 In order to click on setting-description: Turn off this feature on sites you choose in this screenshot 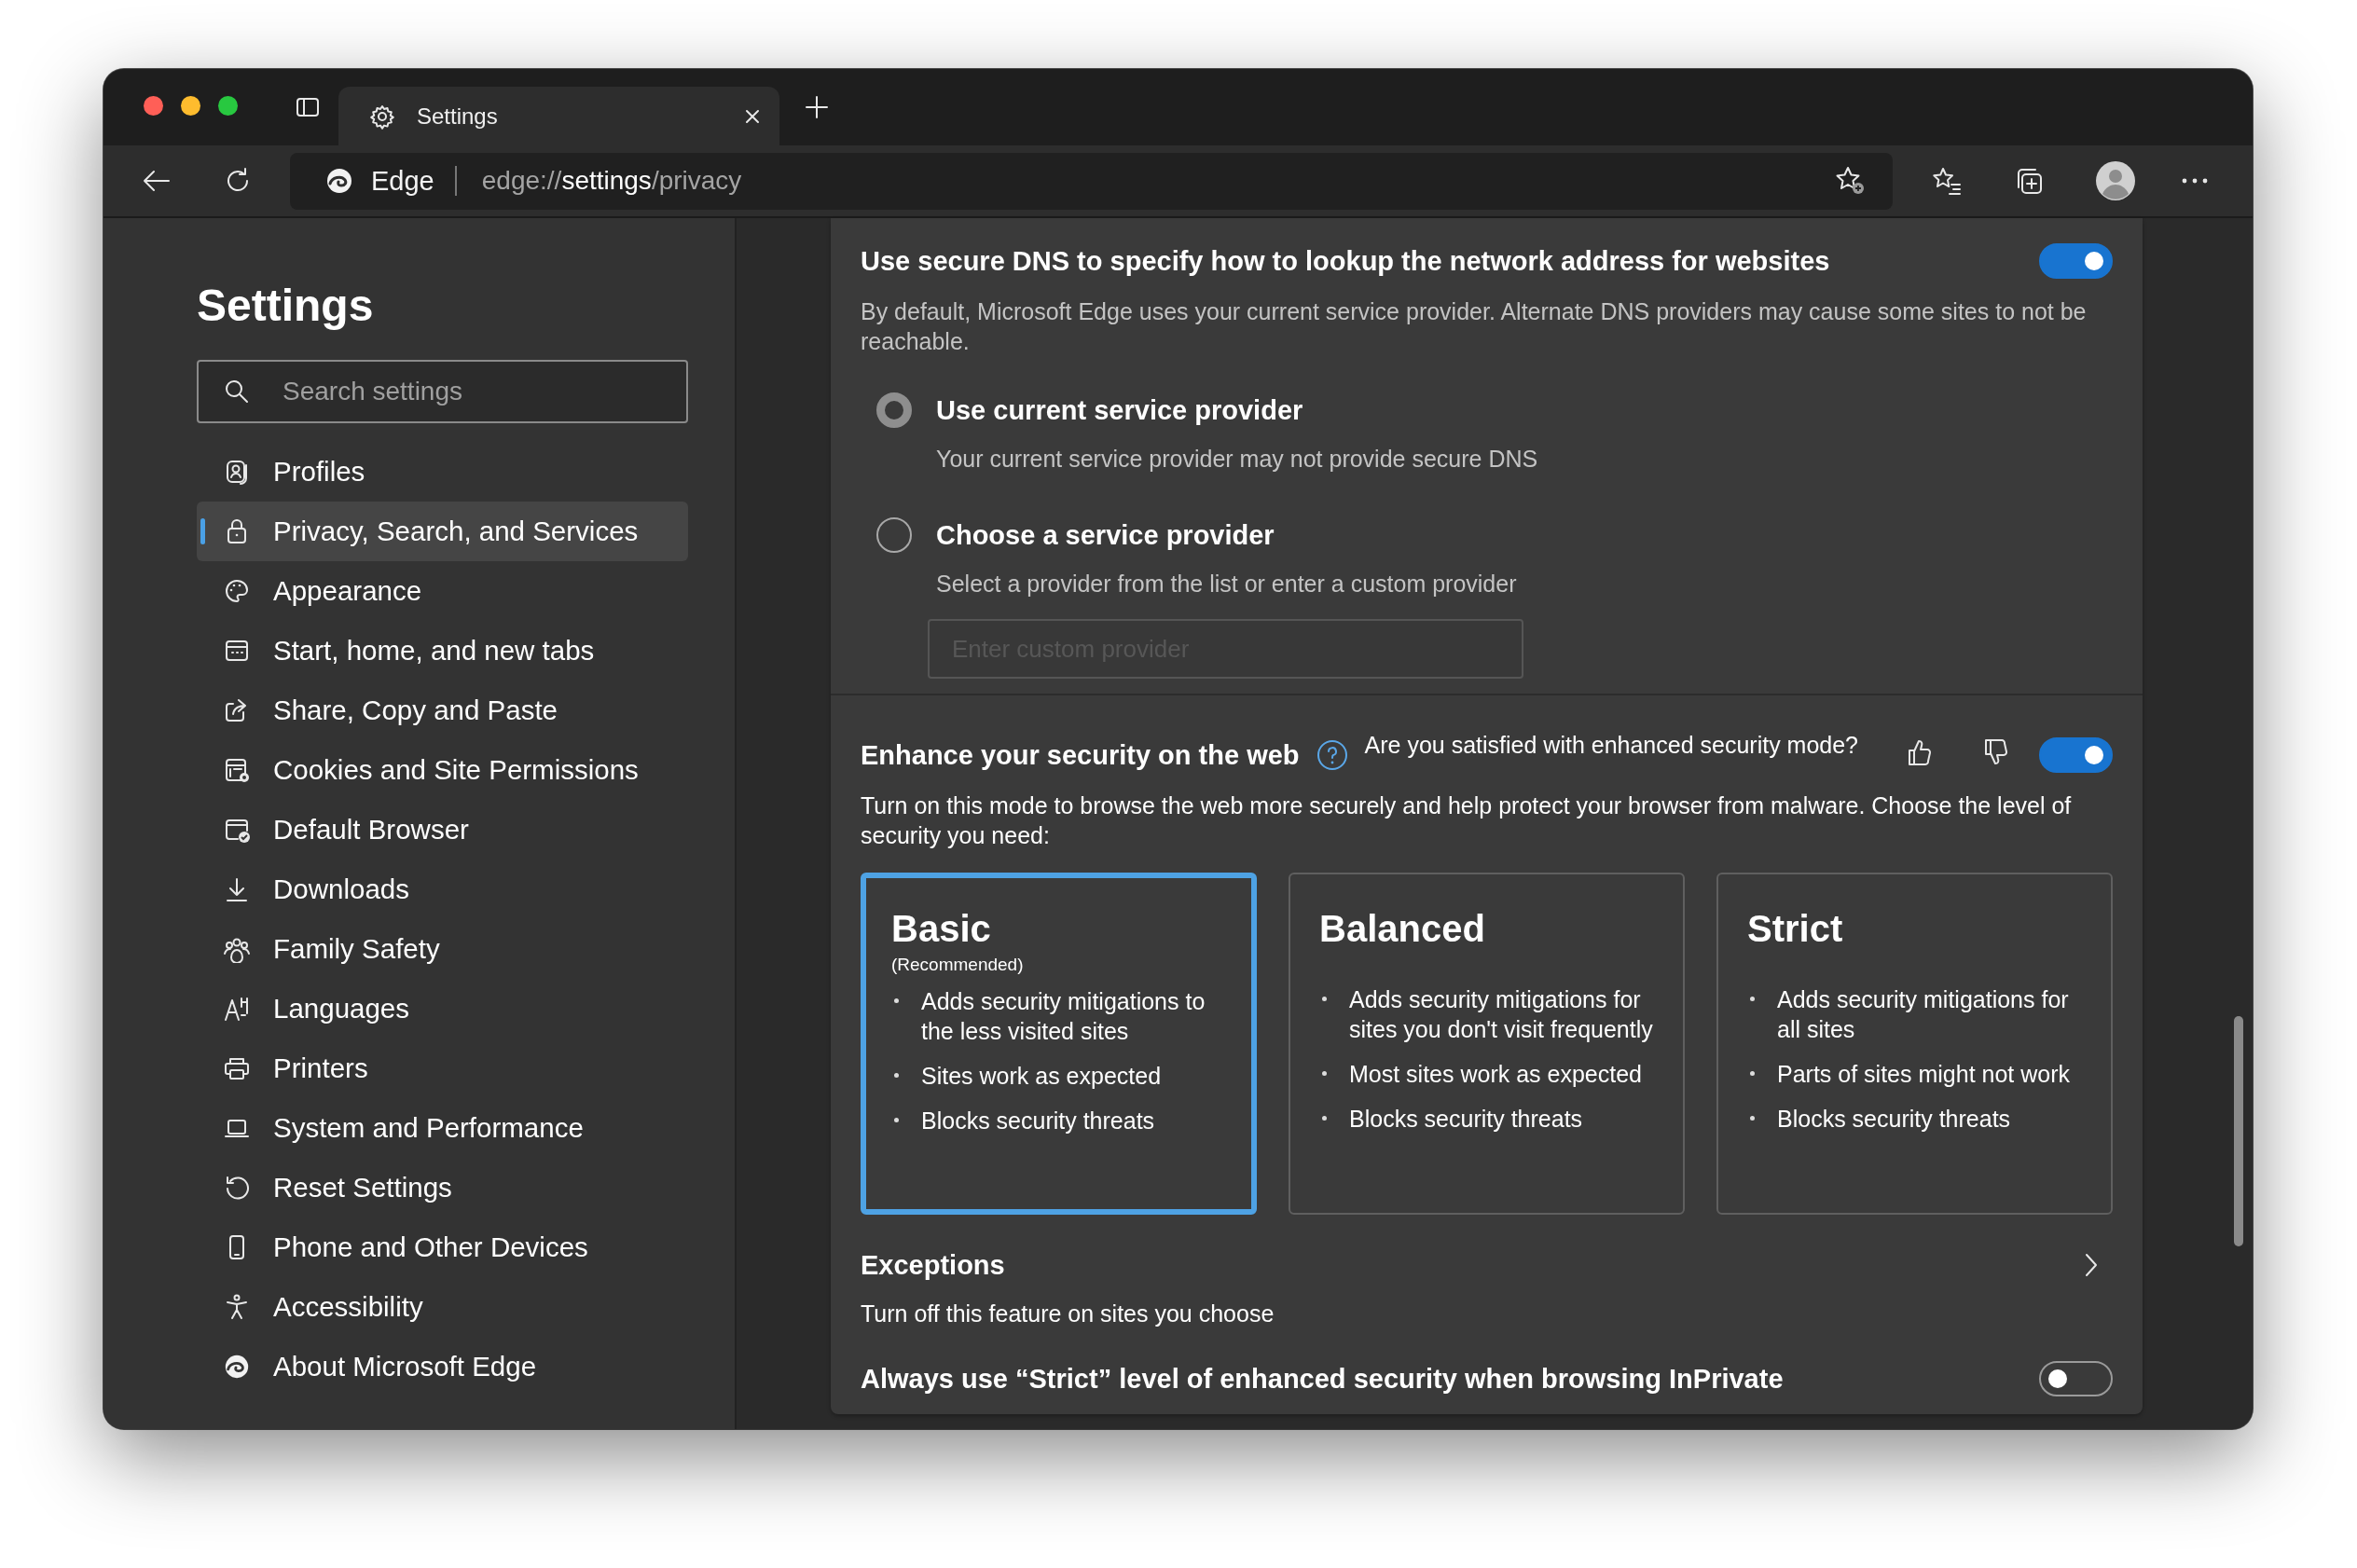, I will do `click(1068, 1314)`.